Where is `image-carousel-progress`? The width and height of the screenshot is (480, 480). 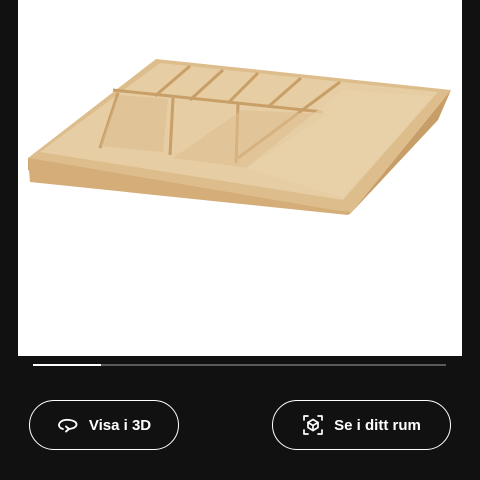
image-carousel-progress is located at coordinates (239, 365).